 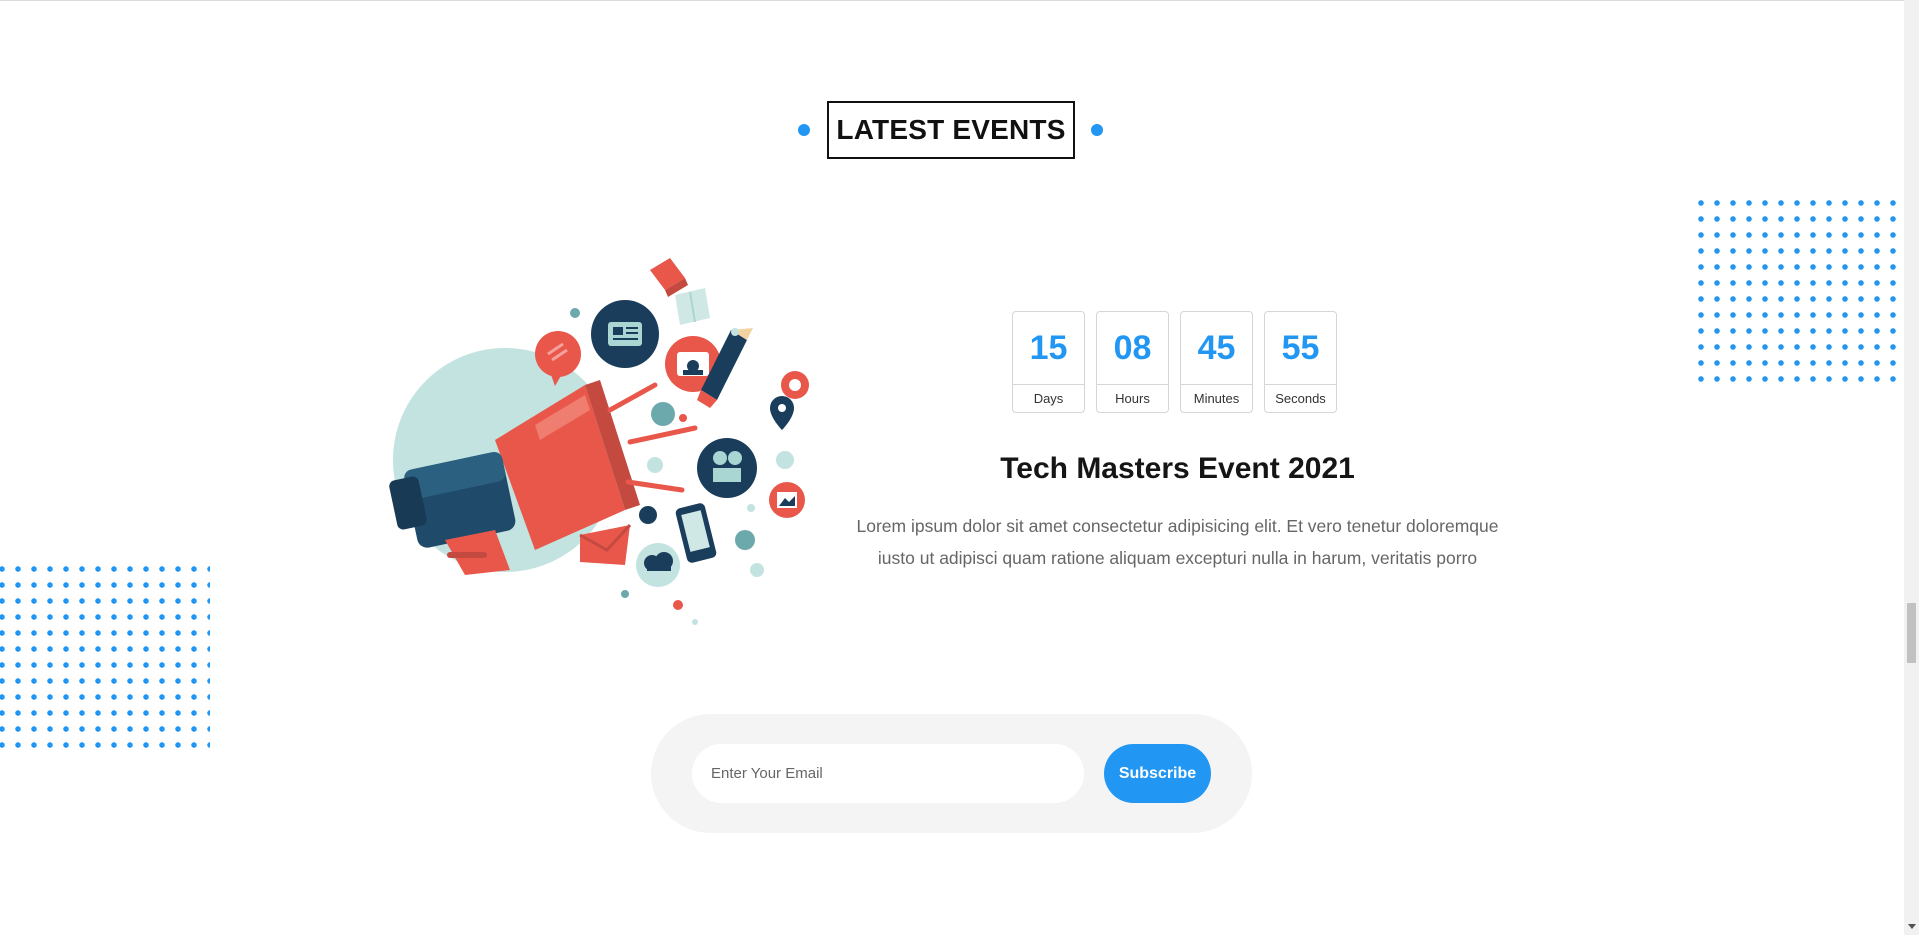 I want to click on countdown-label: Hours, so click(x=1132, y=398).